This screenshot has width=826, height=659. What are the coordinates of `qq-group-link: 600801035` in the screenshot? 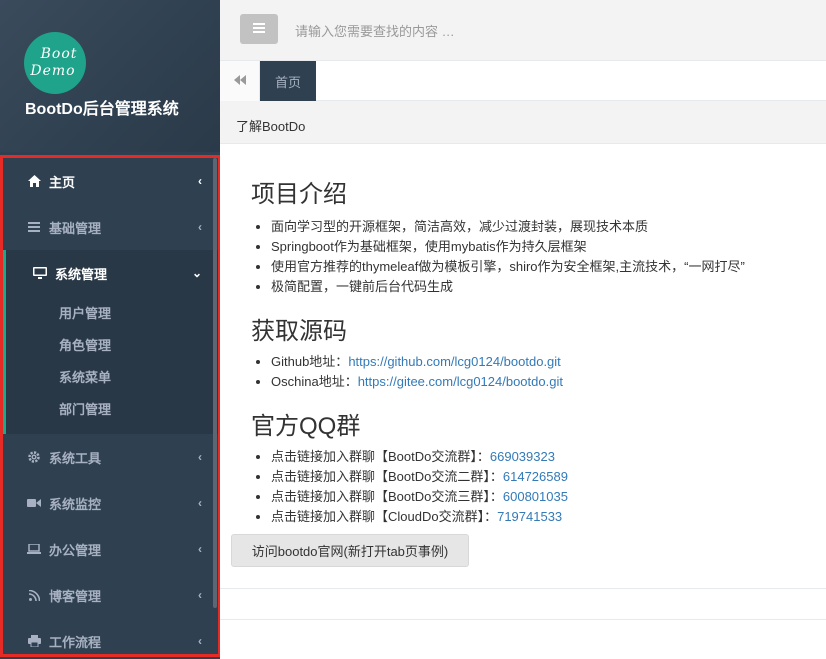 It's located at (535, 496).